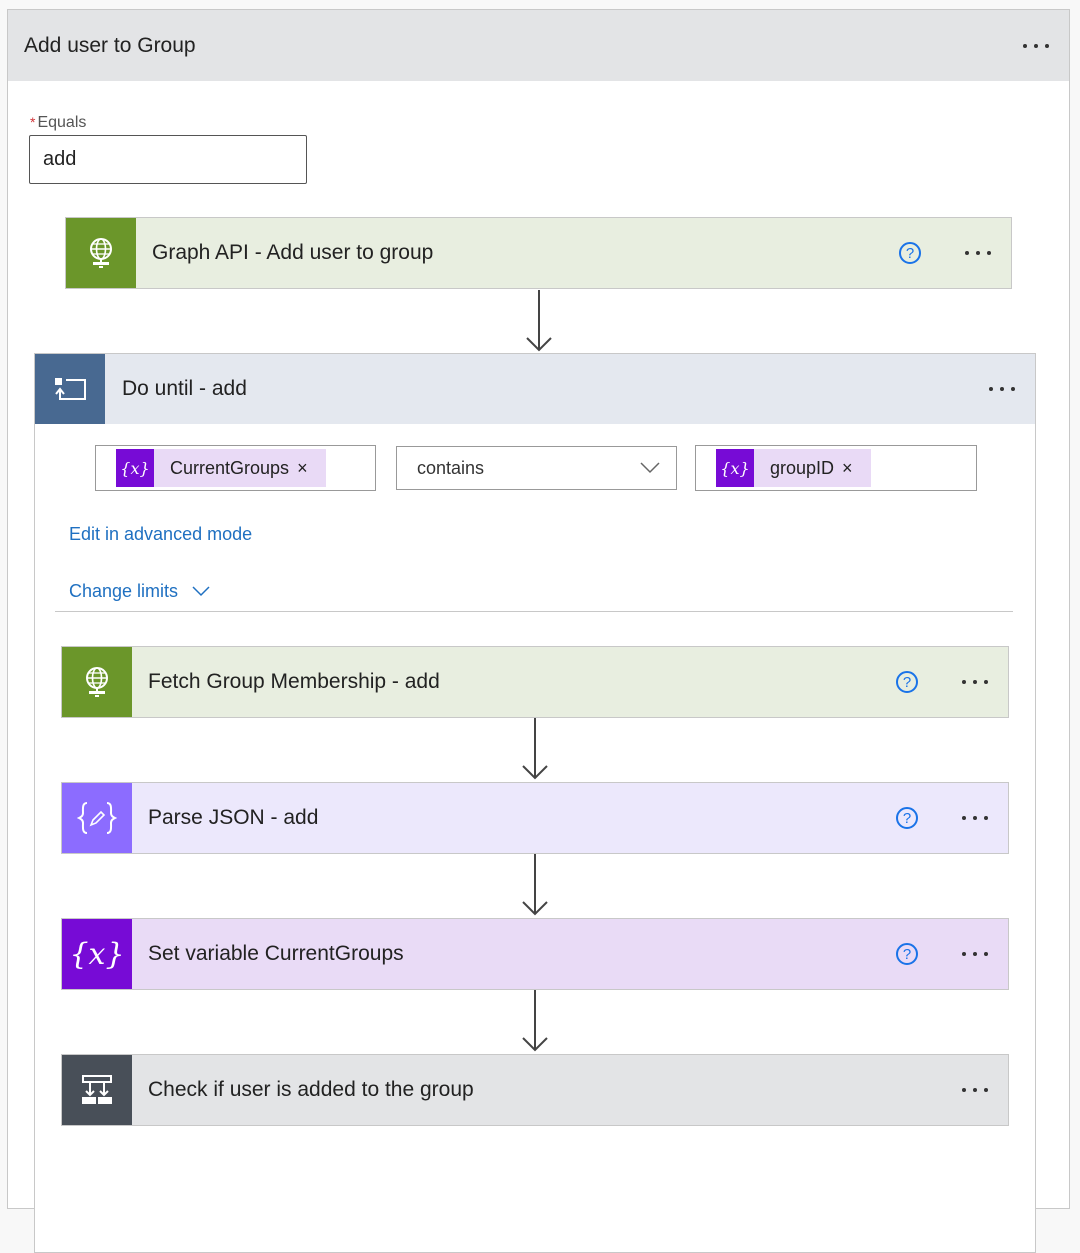 This screenshot has width=1080, height=1253. What do you see at coordinates (535, 389) in the screenshot?
I see `do-until-header: Do until - add` at bounding box center [535, 389].